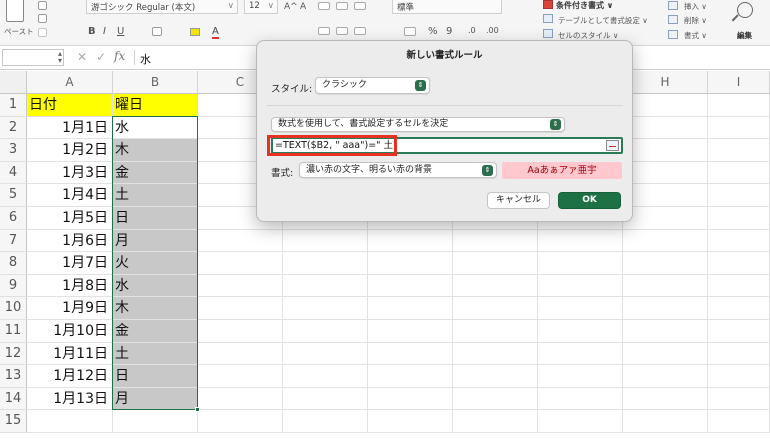 The height and width of the screenshot is (438, 770). What do you see at coordinates (342, 6) in the screenshot?
I see `align-middle-icon` at bounding box center [342, 6].